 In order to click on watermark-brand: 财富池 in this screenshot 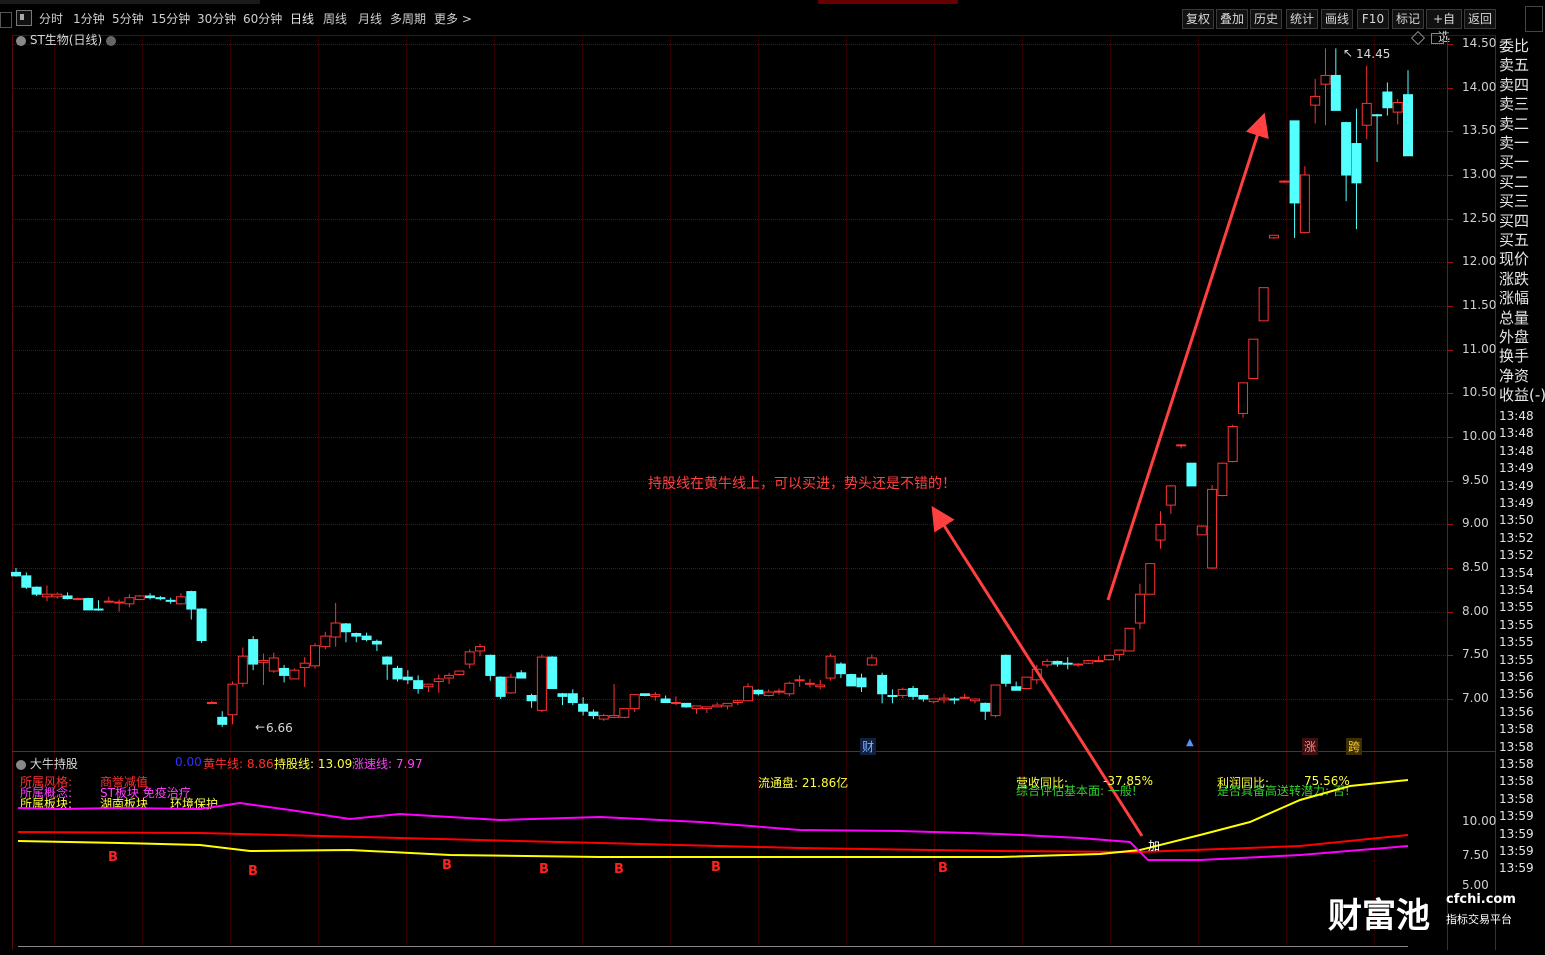, I will do `click(1379, 916)`.